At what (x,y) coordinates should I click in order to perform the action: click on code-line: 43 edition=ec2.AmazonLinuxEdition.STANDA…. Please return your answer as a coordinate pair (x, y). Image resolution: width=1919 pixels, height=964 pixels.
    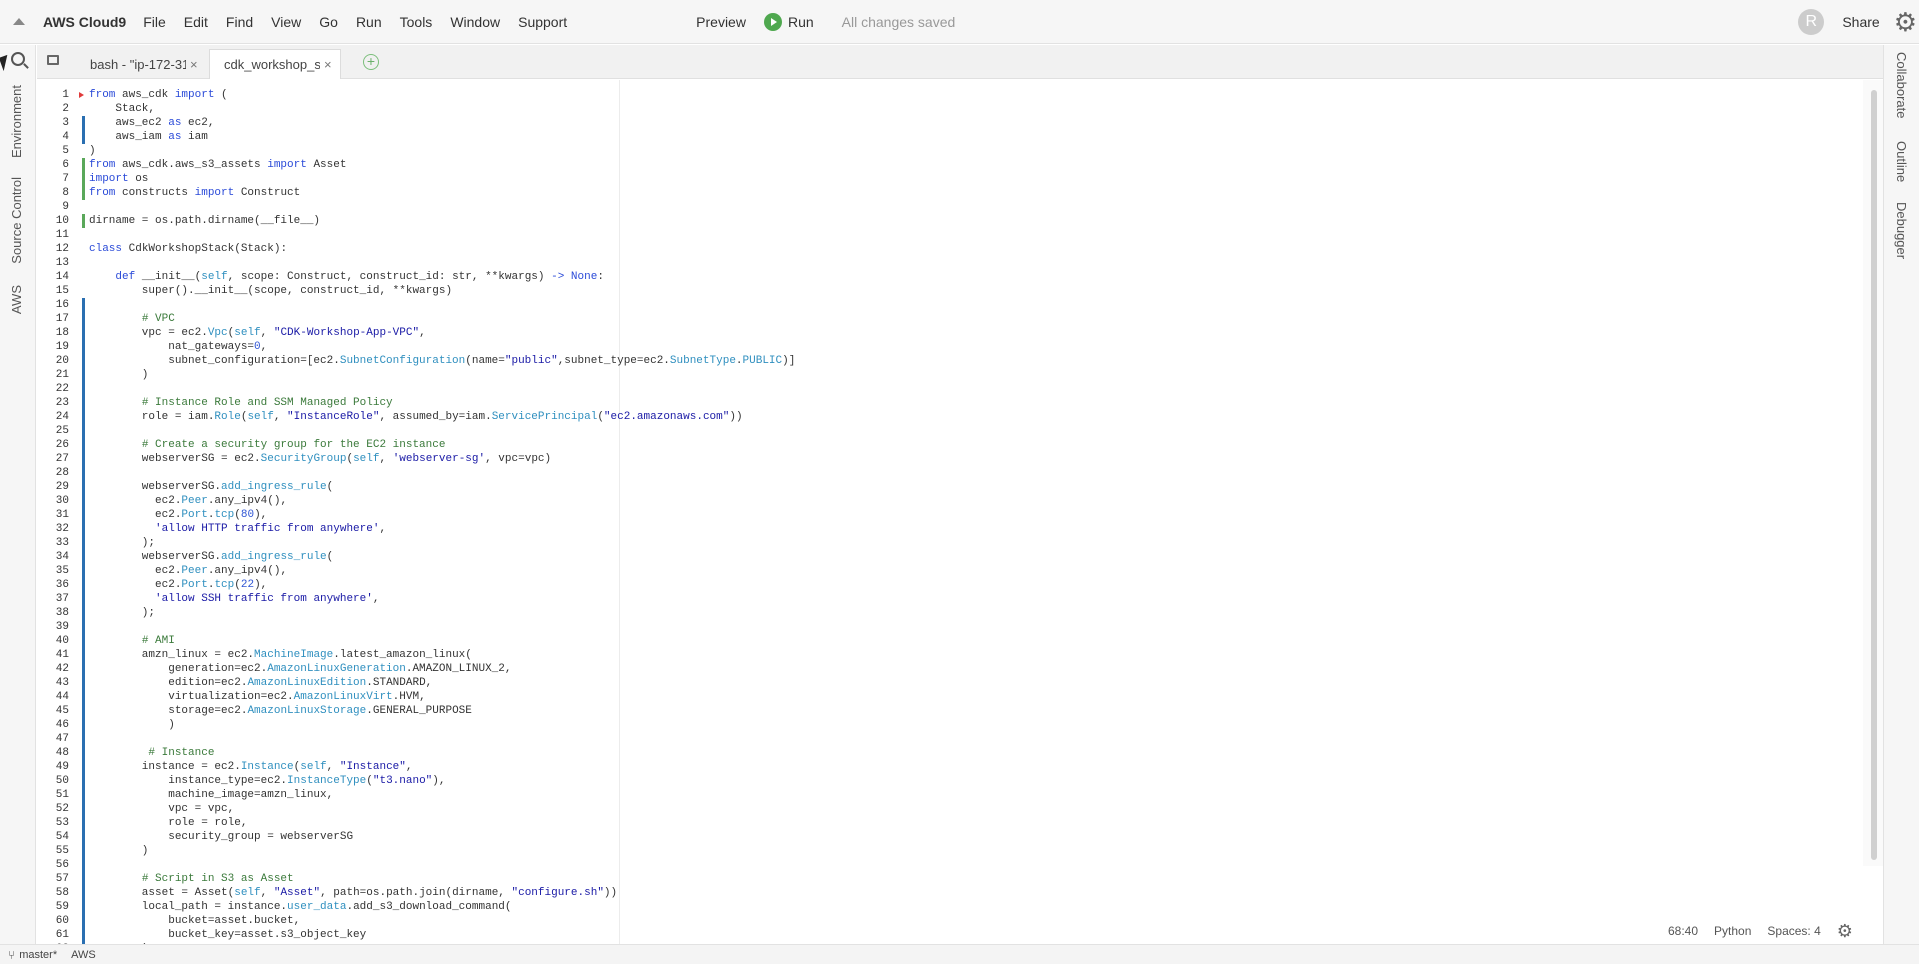
    Looking at the image, I should click on (937, 683).